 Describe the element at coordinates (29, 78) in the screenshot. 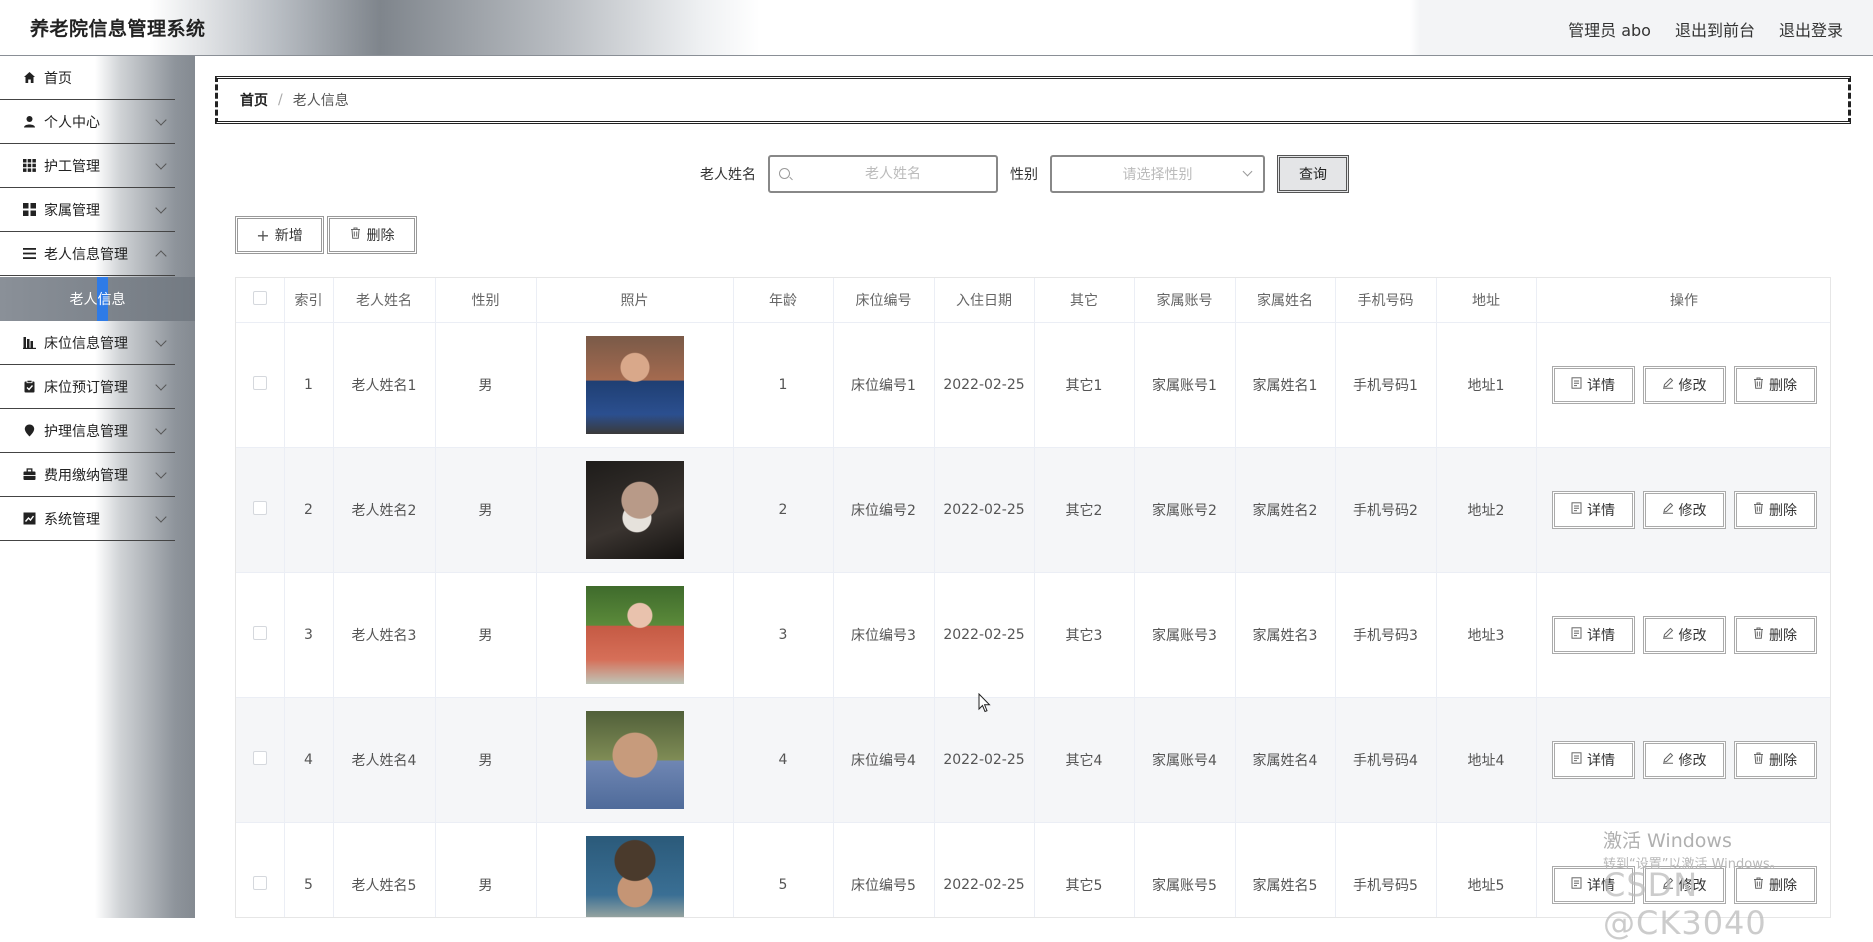

I see `home-icon` at that location.